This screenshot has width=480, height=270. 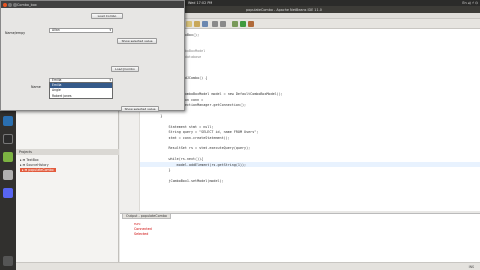 I want to click on redo-icon, so click(x=223, y=24).